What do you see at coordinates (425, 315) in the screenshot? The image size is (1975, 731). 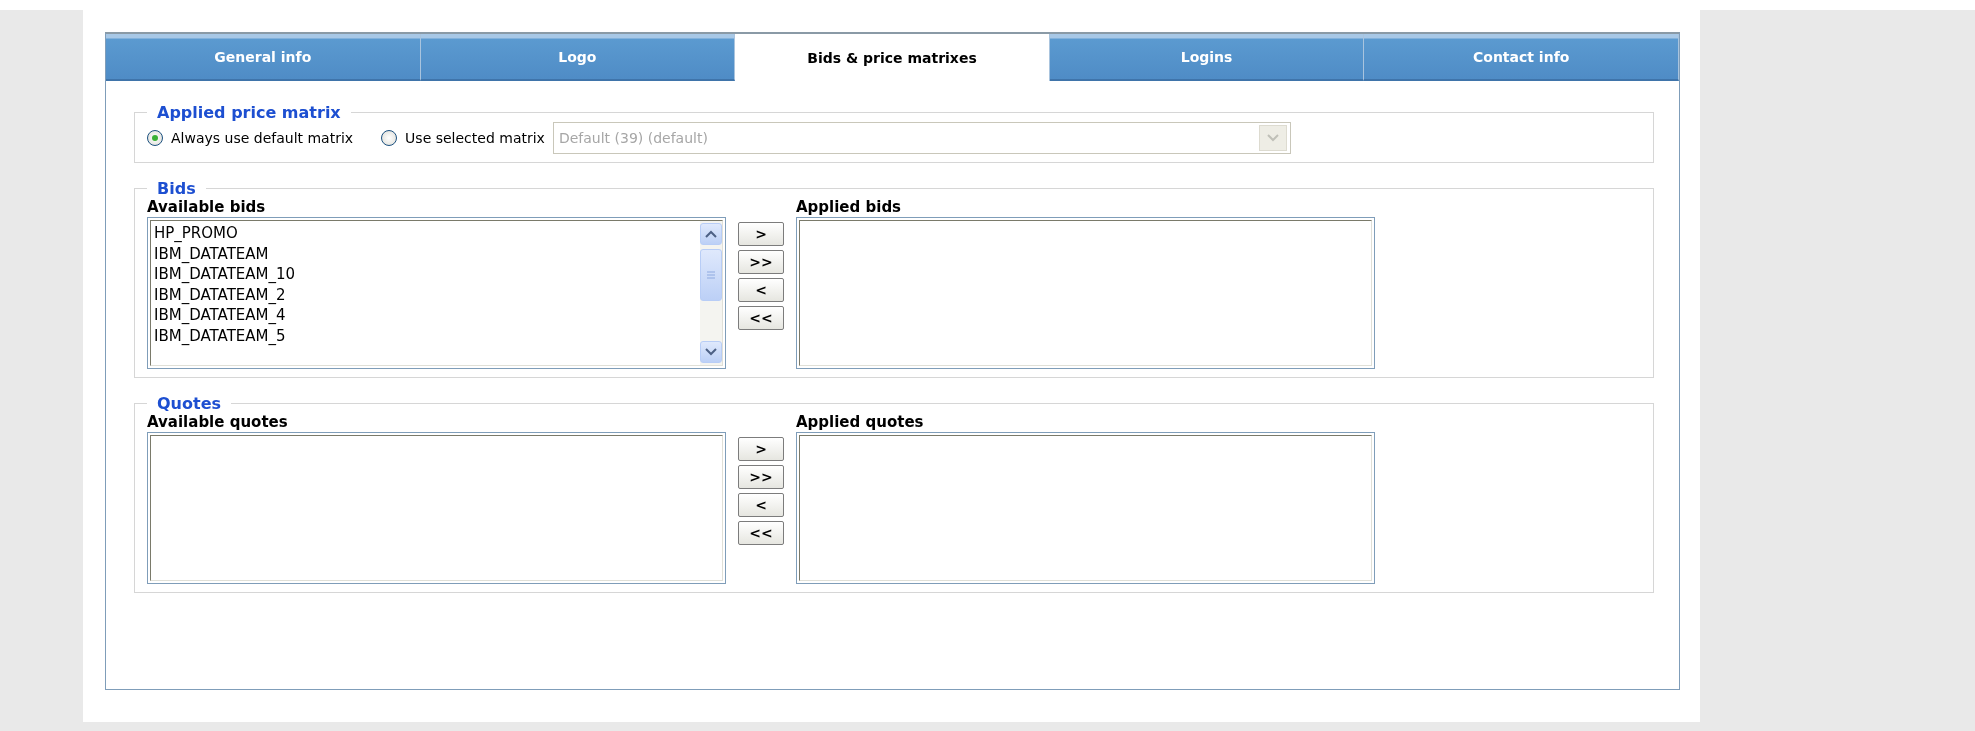 I see `list-item: IBM_DATATEAM_4` at bounding box center [425, 315].